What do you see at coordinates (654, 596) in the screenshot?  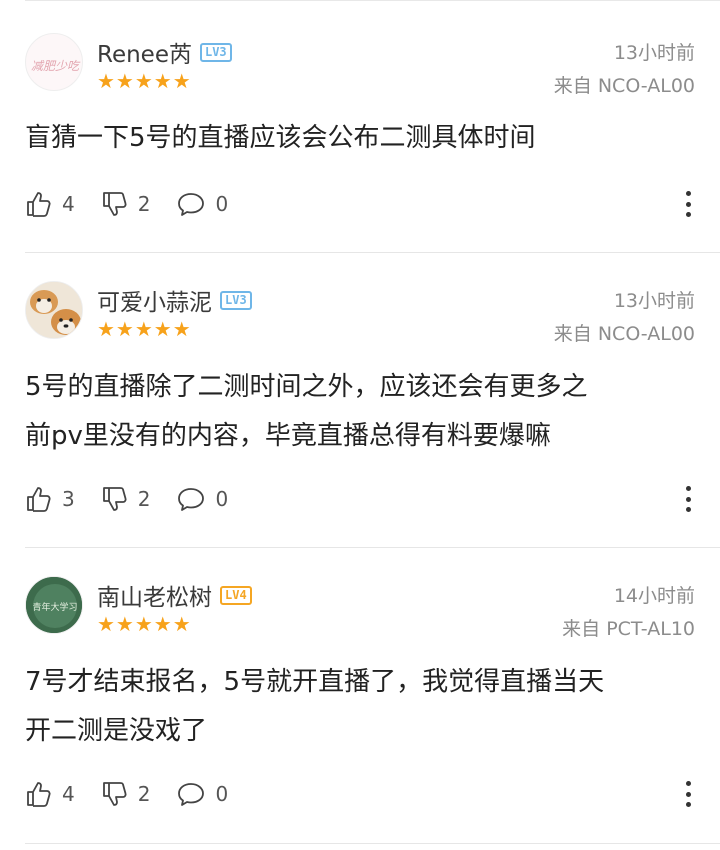 I see `timestamp: 14小时前` at bounding box center [654, 596].